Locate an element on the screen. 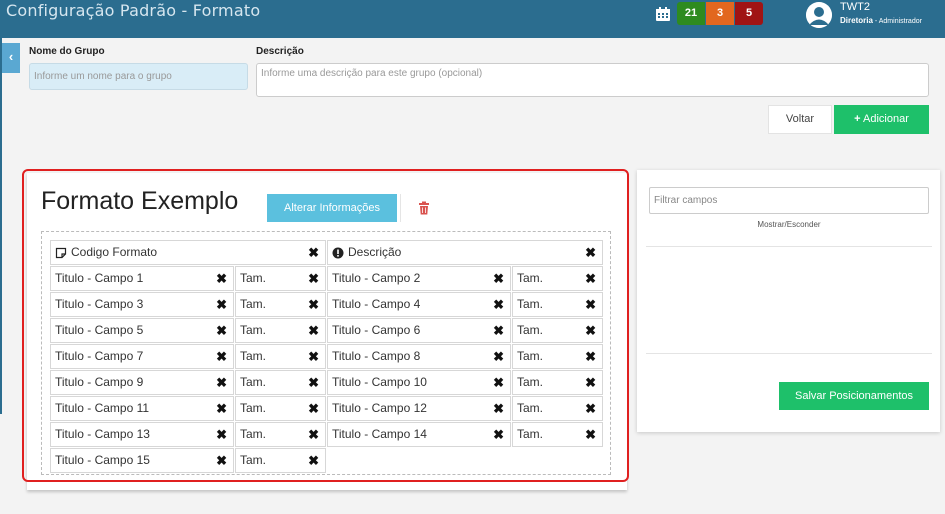  badge-orange: 3 is located at coordinates (720, 13).